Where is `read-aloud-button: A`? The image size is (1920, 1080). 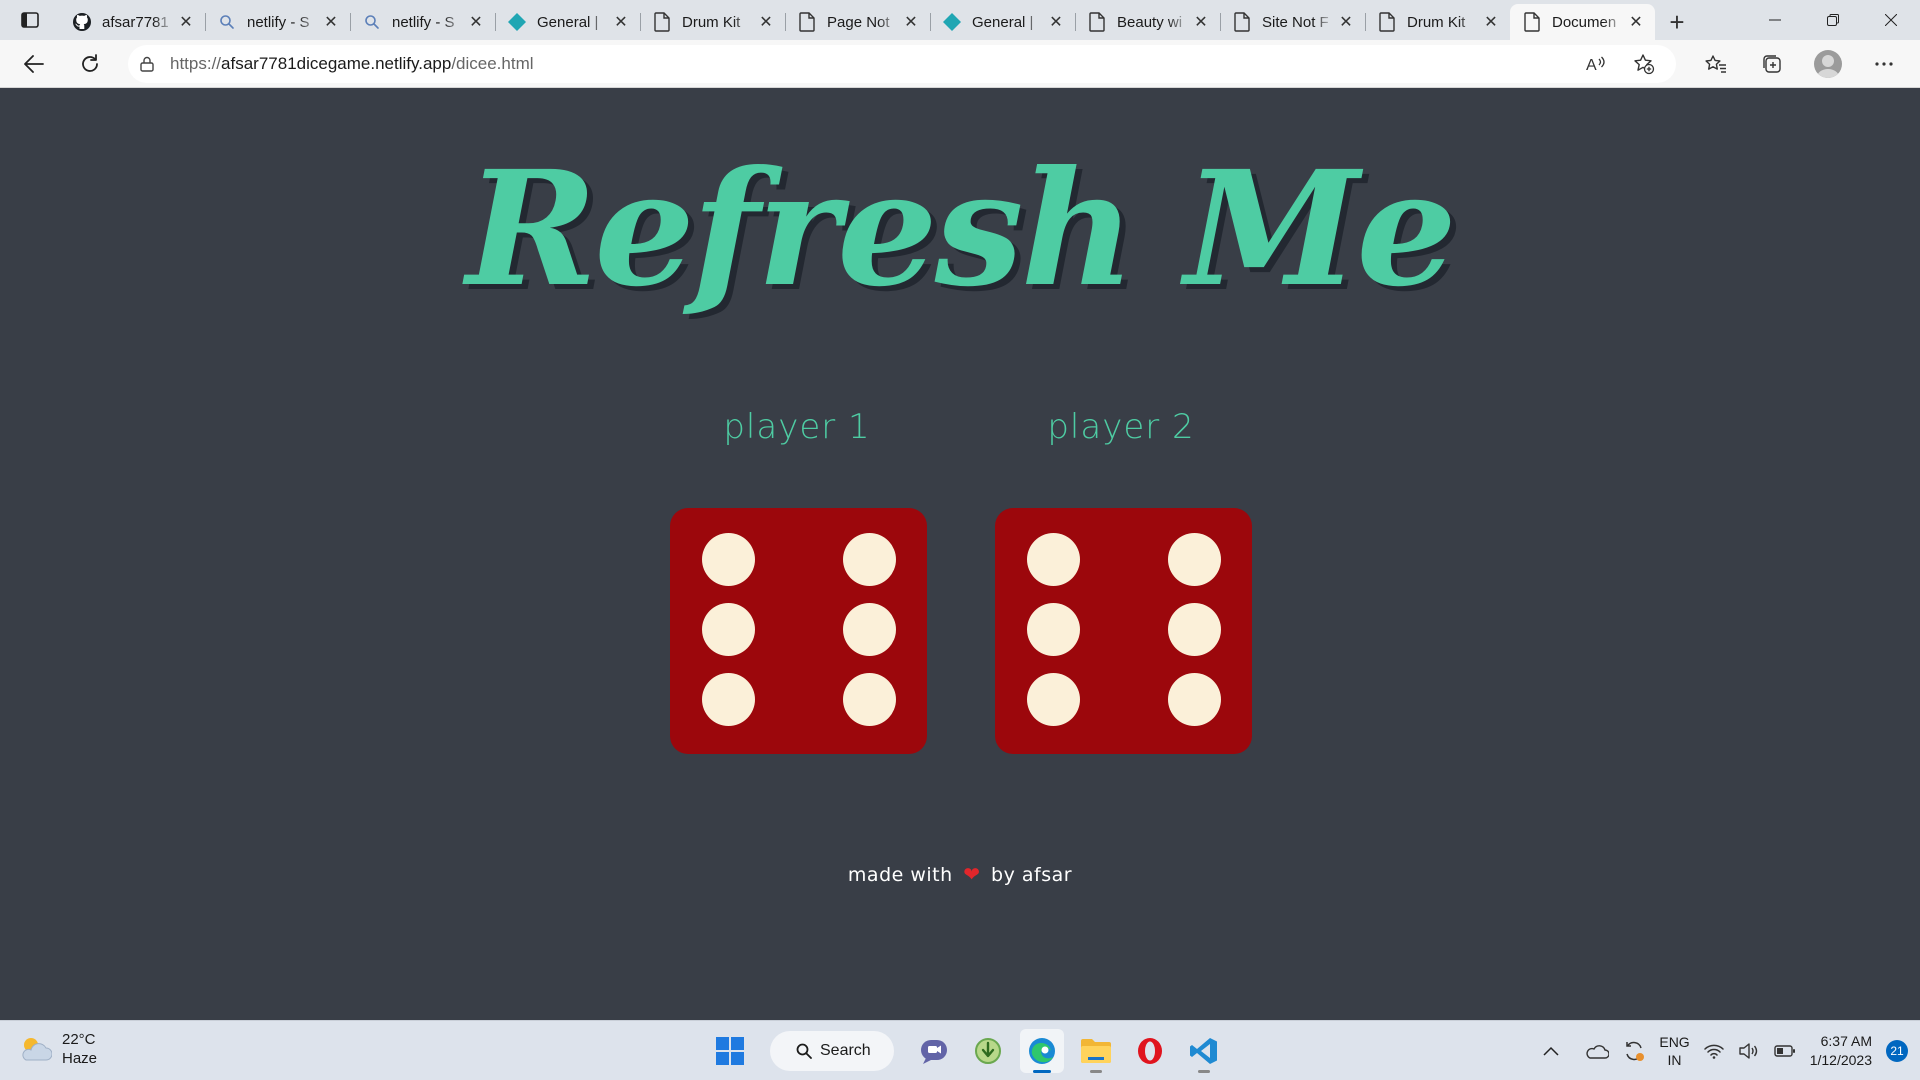
read-aloud-button: A is located at coordinates (1596, 64).